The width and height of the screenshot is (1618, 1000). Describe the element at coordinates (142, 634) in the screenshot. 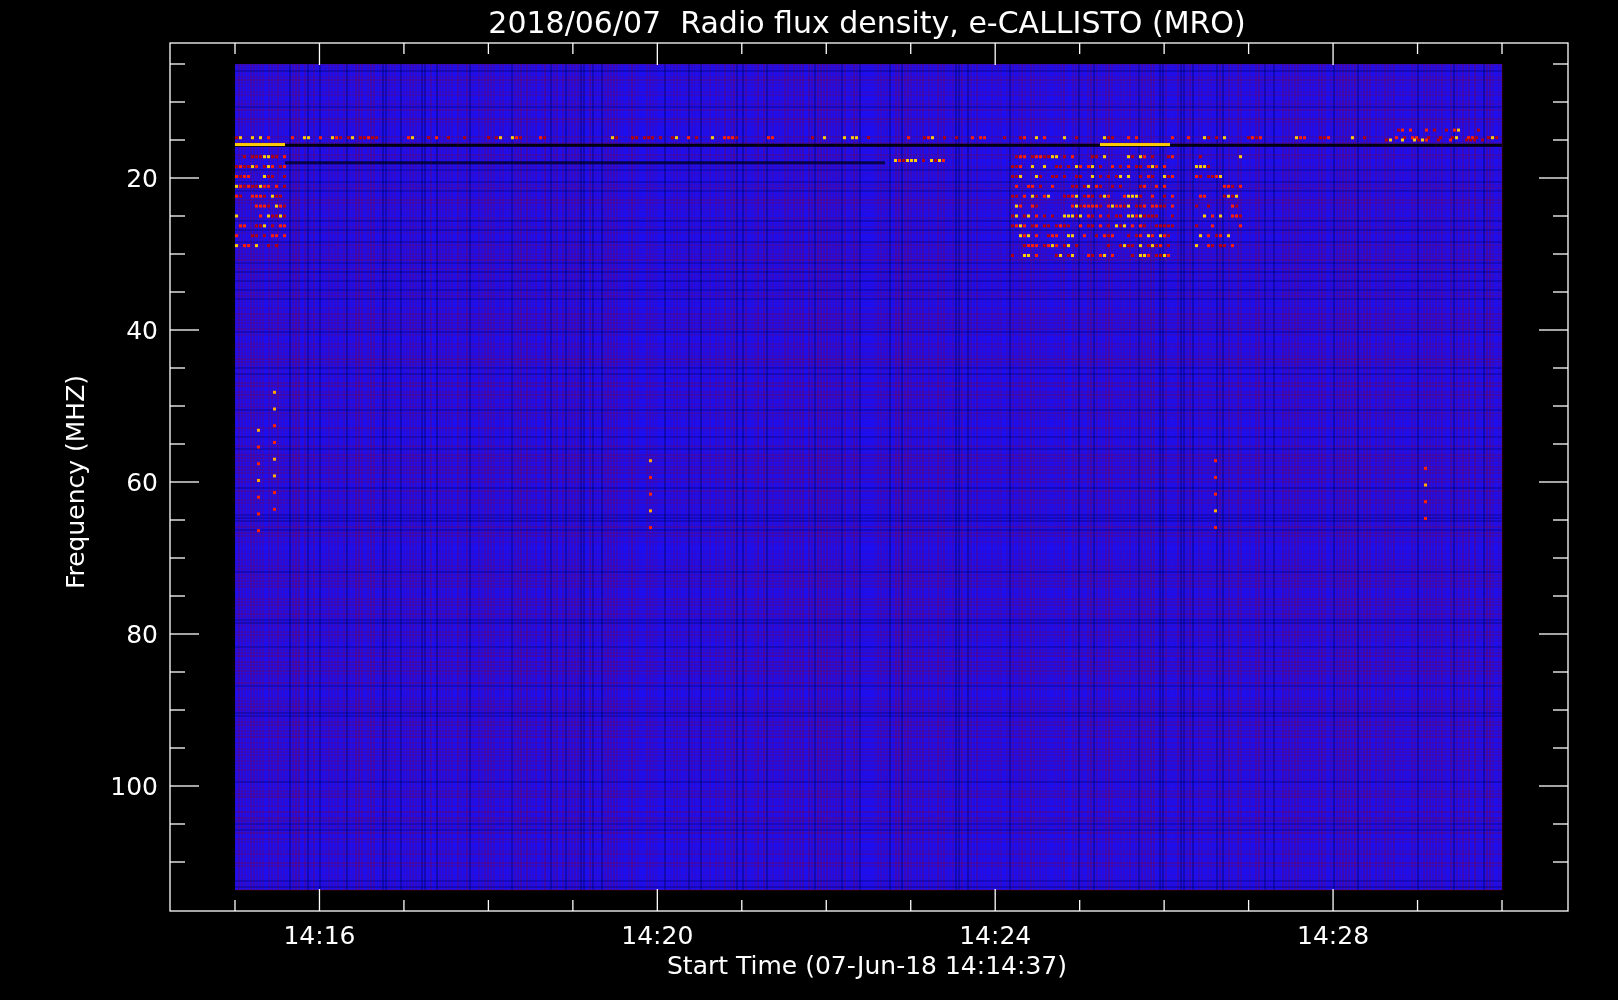

I see `tick-label: 80` at that location.